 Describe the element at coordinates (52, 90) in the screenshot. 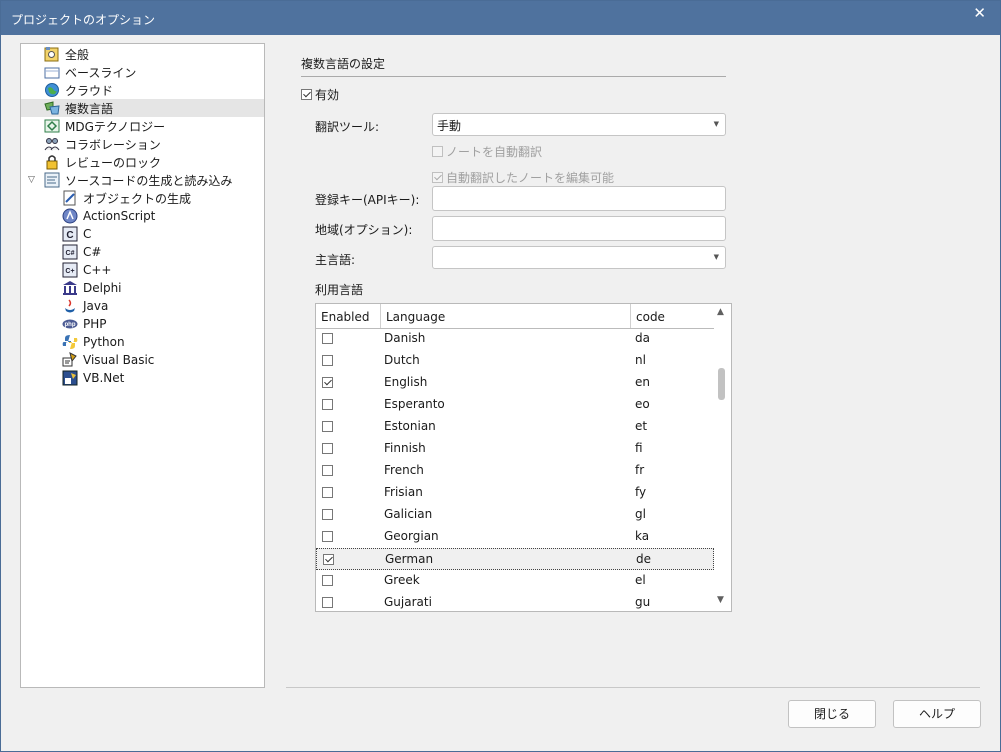

I see `cloud-globe-icon` at that location.